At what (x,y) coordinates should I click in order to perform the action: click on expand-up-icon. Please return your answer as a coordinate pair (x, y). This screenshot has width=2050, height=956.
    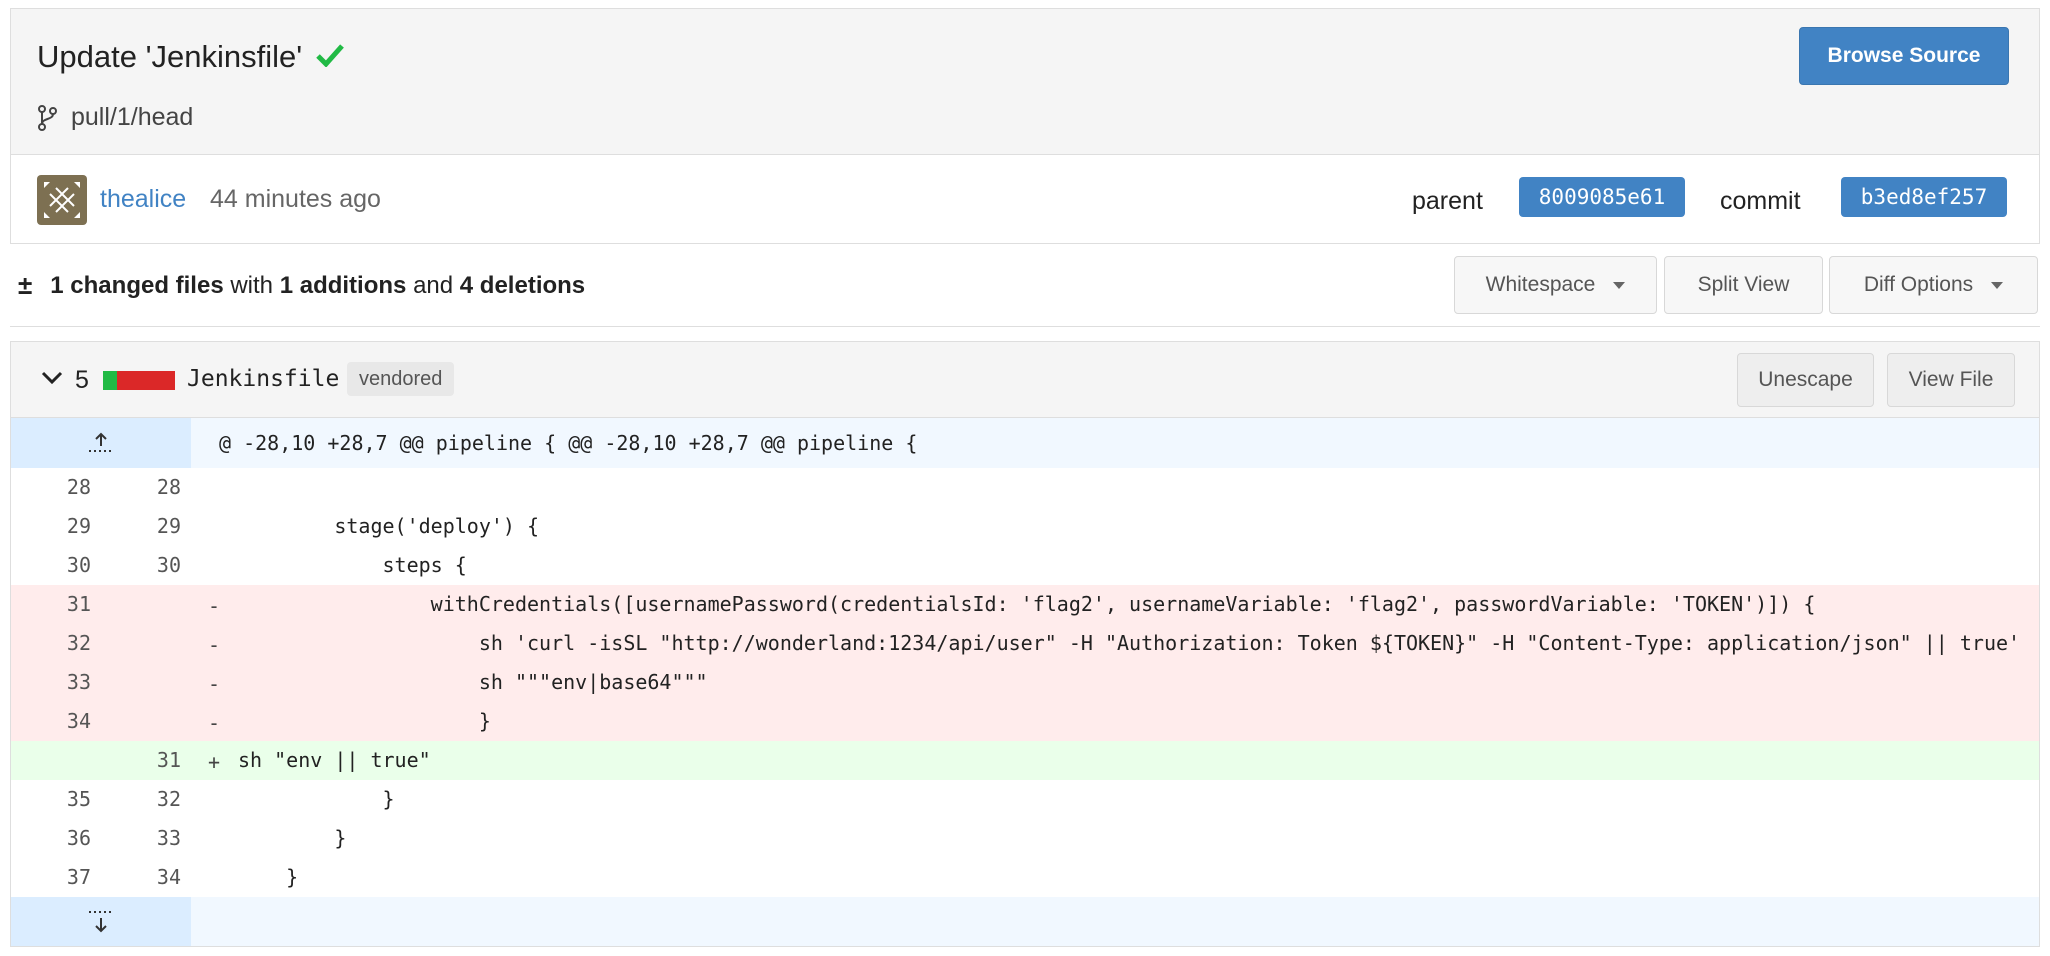
    Looking at the image, I should click on (101, 443).